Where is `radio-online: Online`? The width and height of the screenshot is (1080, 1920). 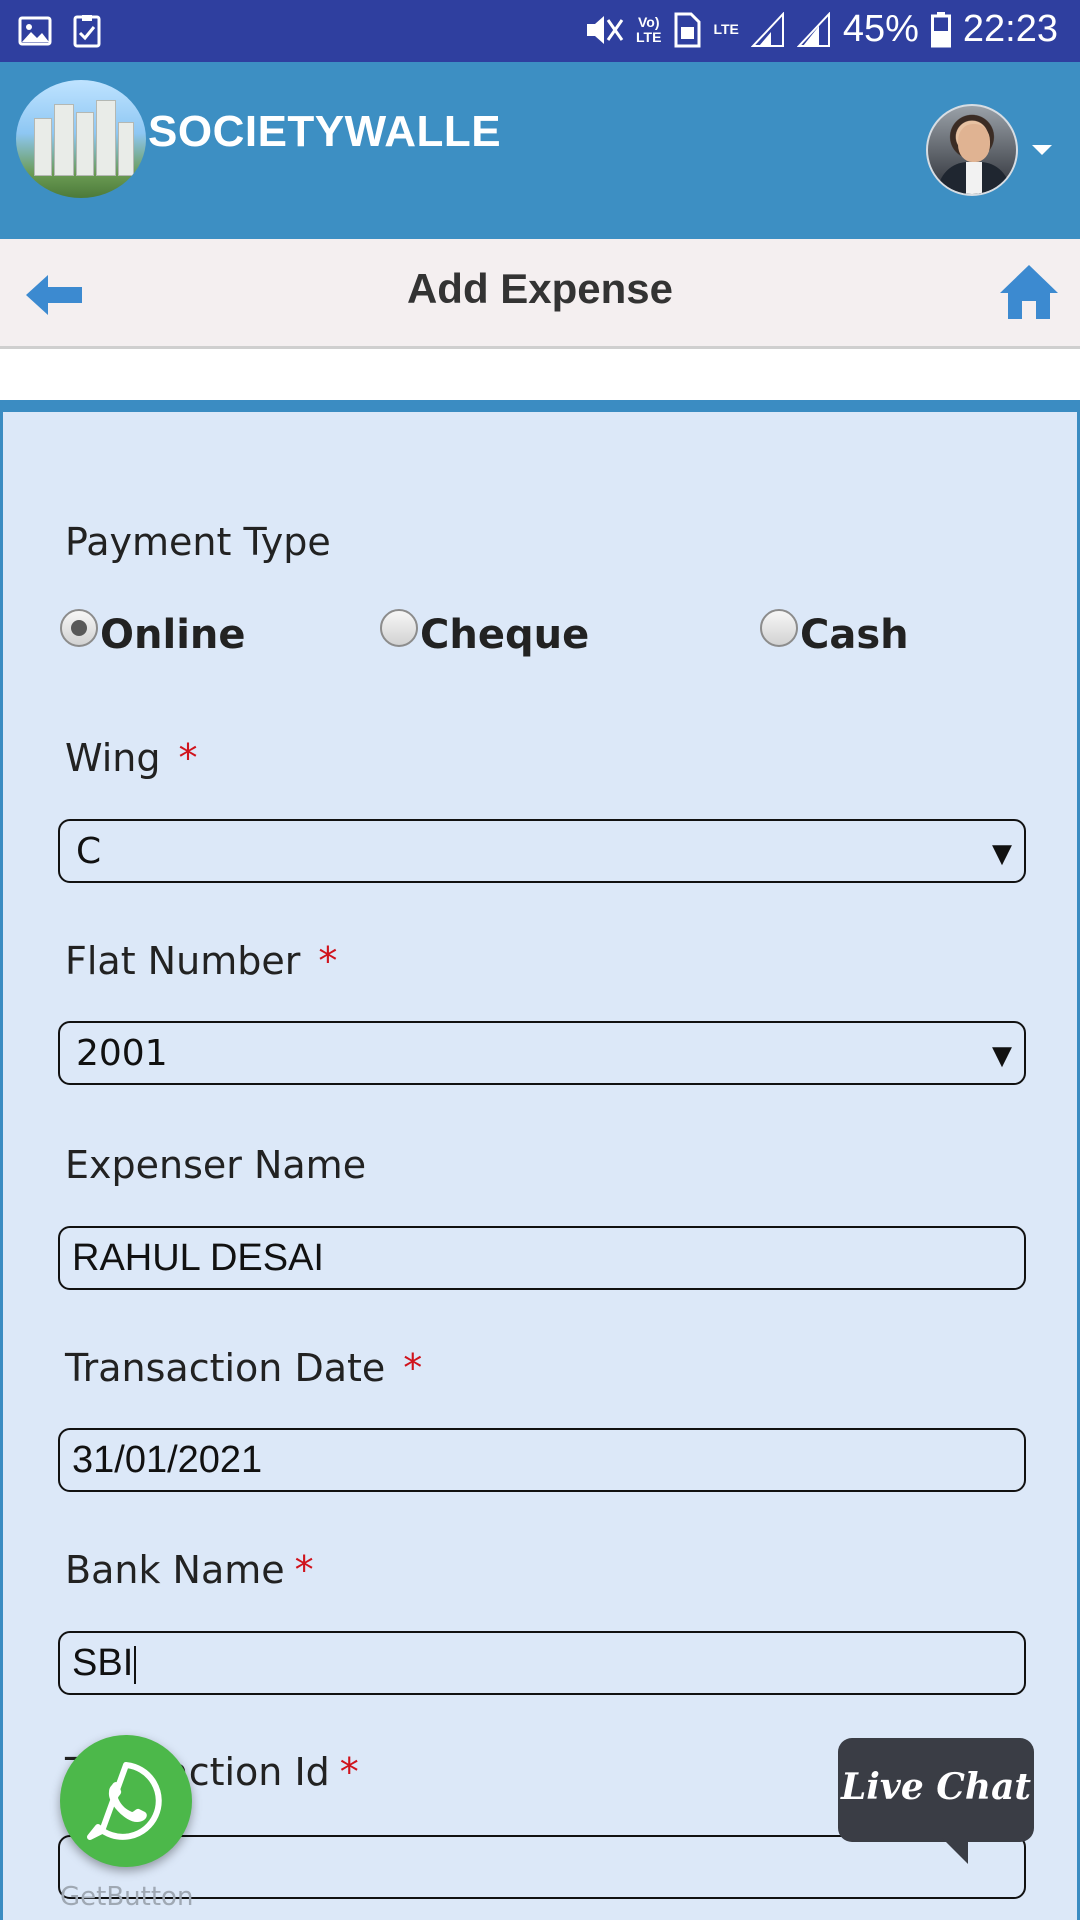
radio-online: Online is located at coordinates (153, 633).